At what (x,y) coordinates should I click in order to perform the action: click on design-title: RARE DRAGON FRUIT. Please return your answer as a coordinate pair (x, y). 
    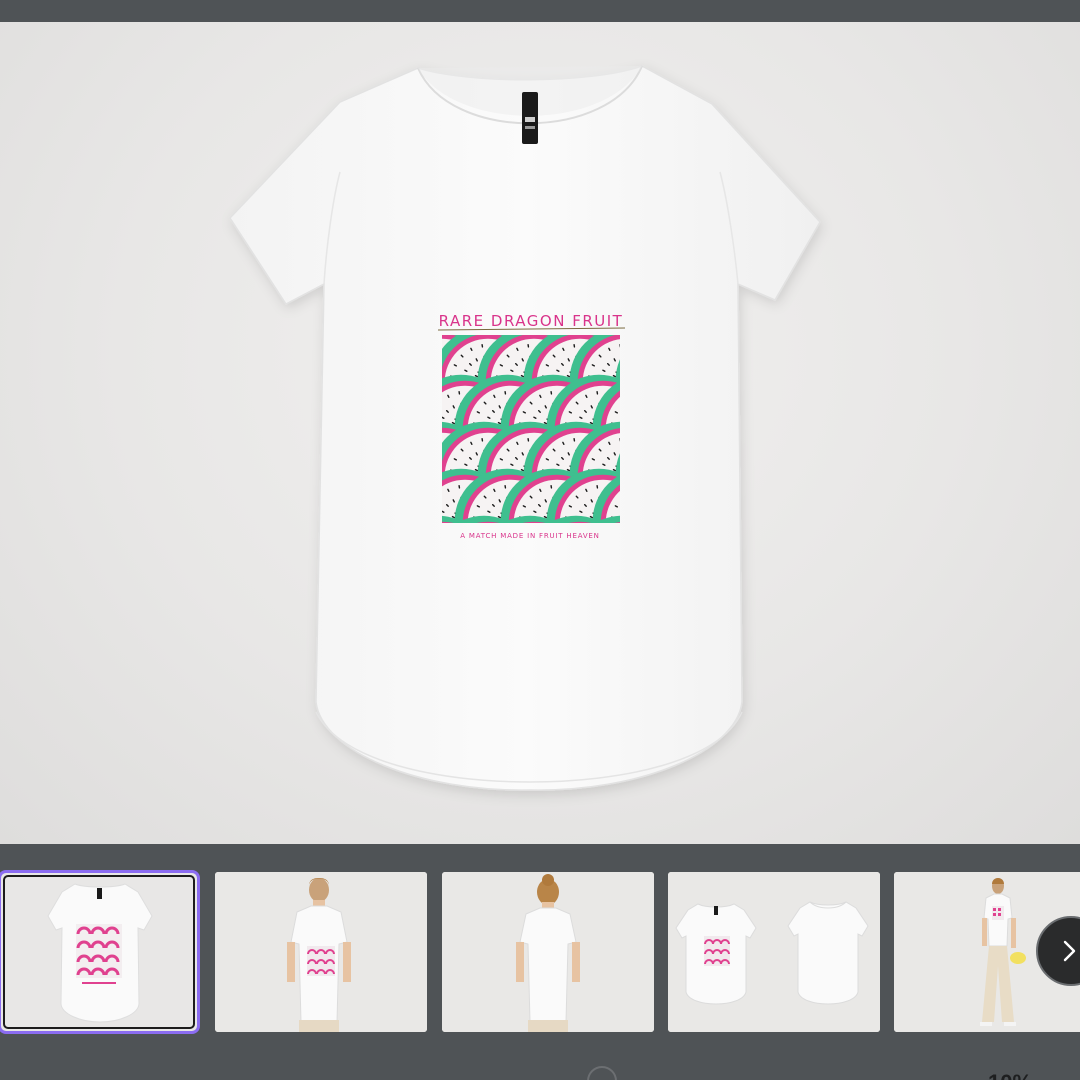
    Looking at the image, I should click on (531, 321).